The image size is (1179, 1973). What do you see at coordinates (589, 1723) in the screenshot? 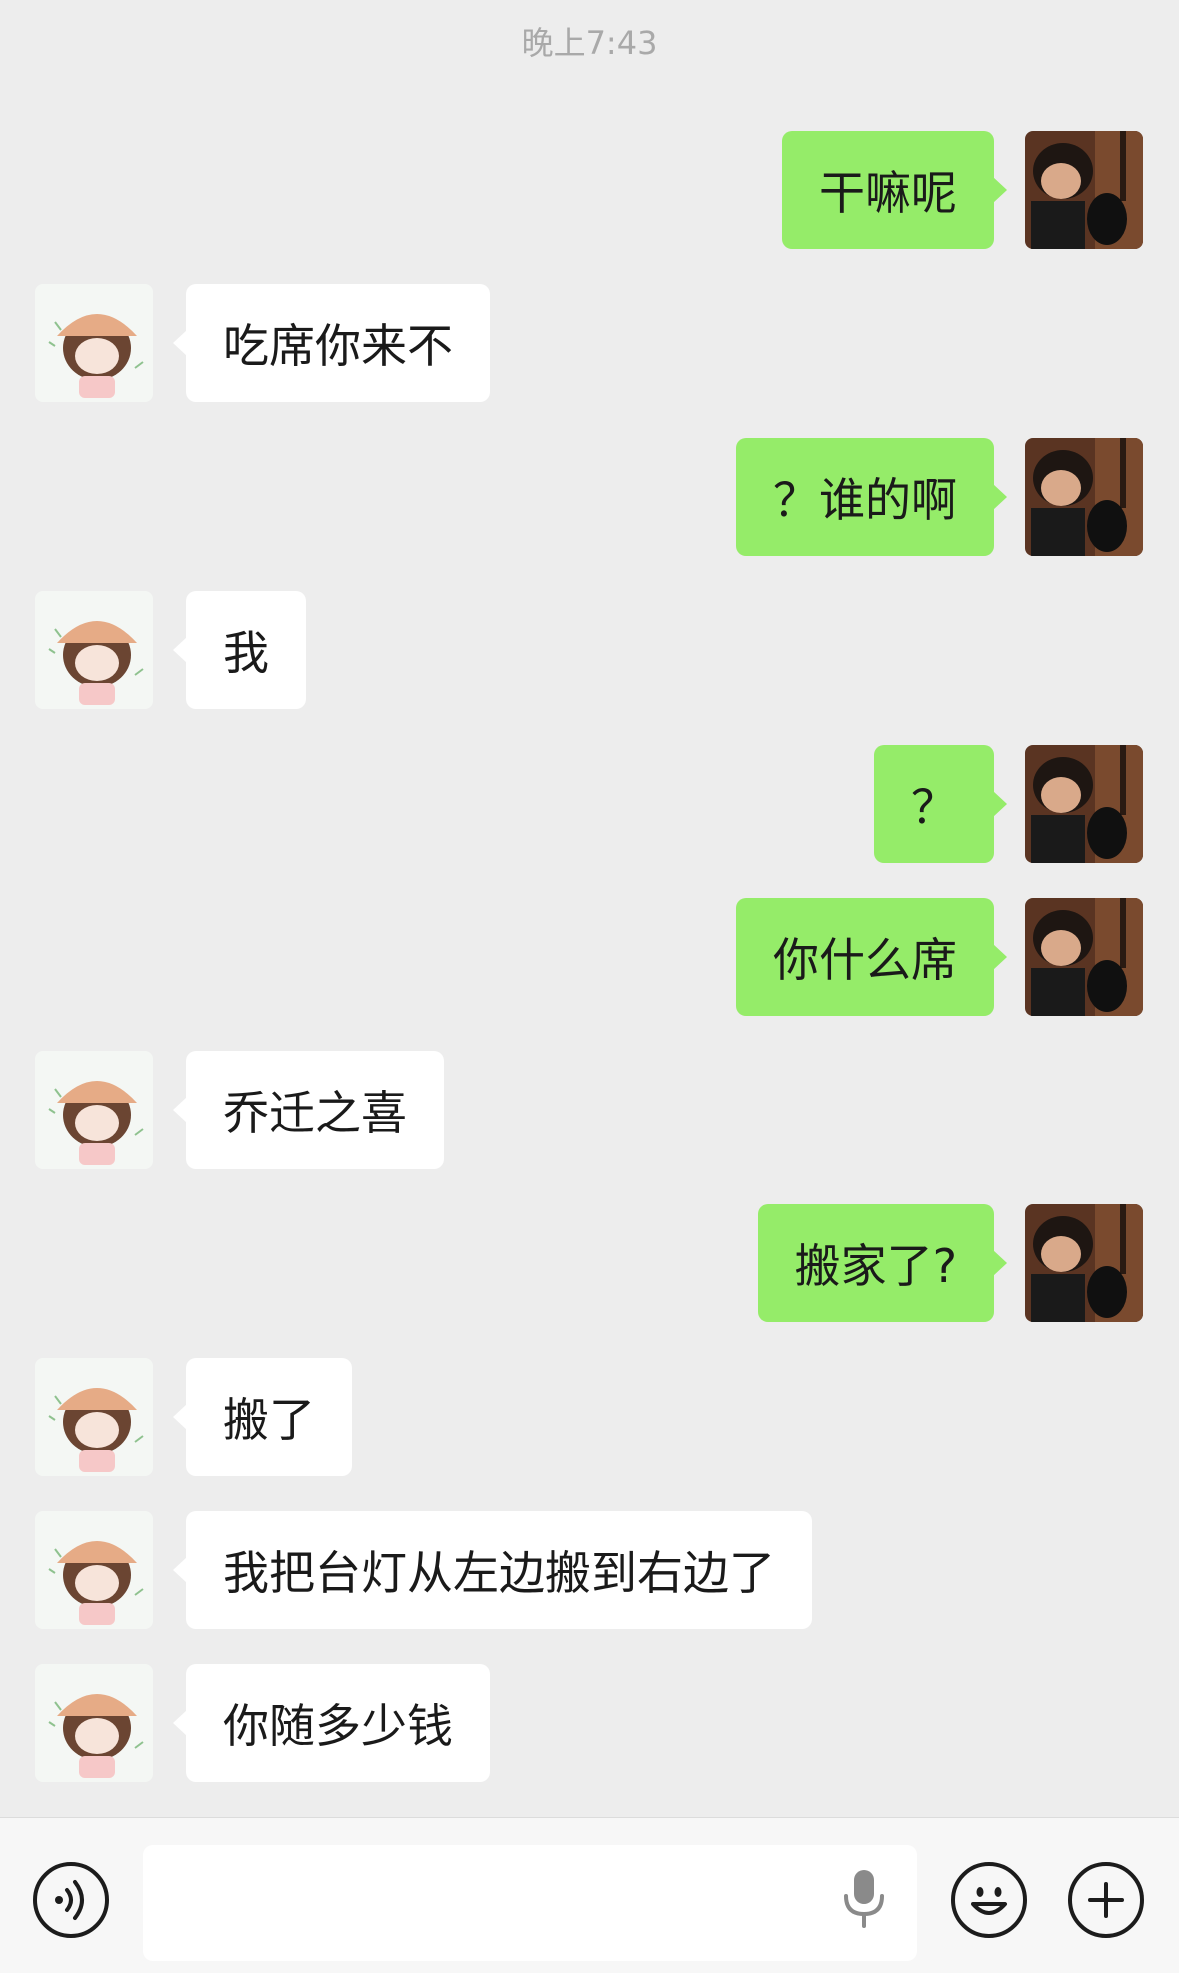
I see `message-row: 你随多少钱` at bounding box center [589, 1723].